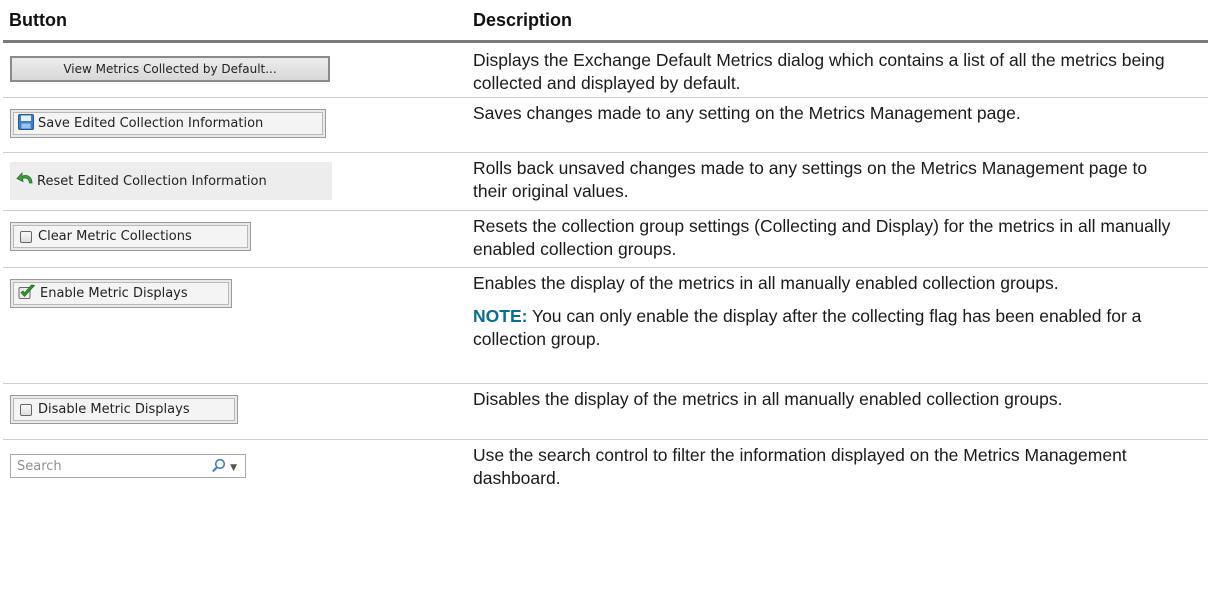  What do you see at coordinates (128, 466) in the screenshot?
I see `search-input: Search ▼` at bounding box center [128, 466].